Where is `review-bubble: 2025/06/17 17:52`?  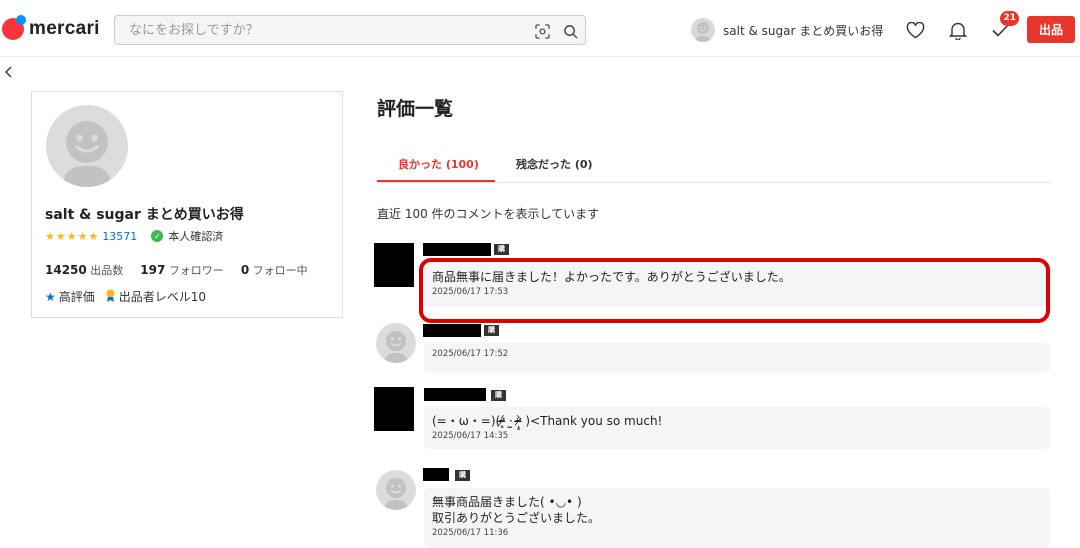 review-bubble: 2025/06/17 17:52 is located at coordinates (737, 358).